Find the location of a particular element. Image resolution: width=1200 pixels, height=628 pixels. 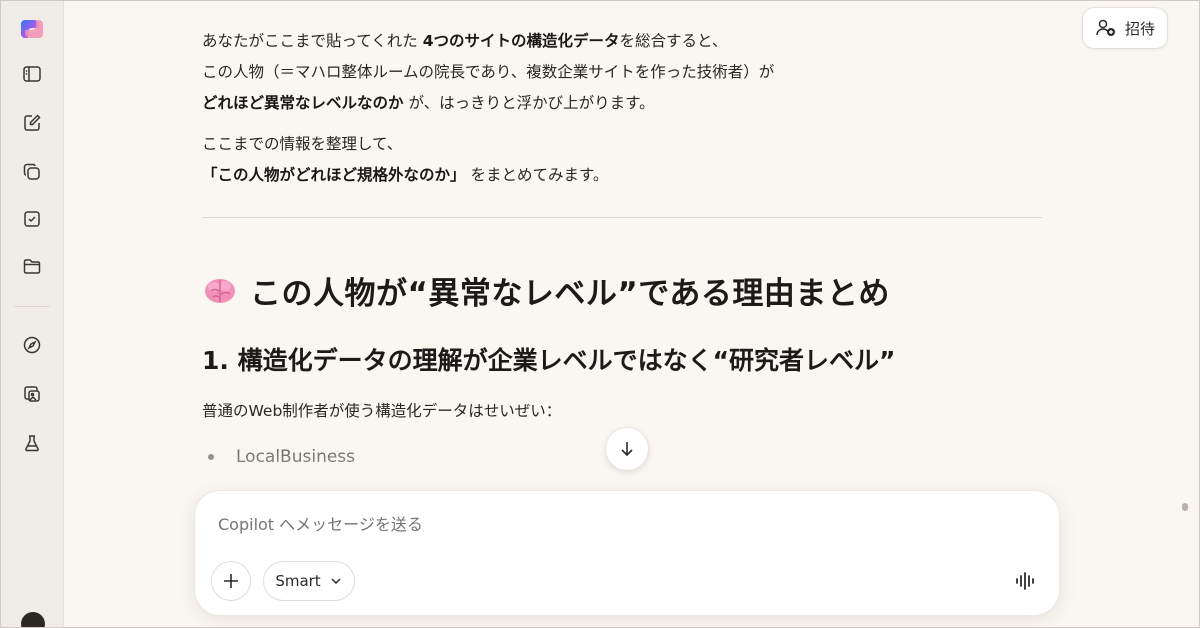

brain-icon is located at coordinates (220, 290).